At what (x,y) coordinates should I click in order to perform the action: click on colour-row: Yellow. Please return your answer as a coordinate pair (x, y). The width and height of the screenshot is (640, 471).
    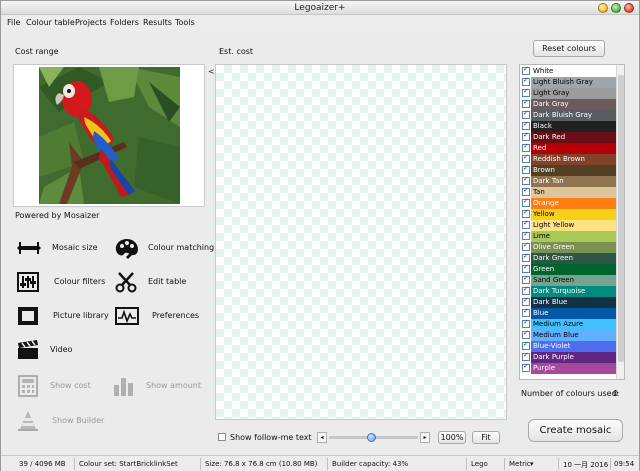
    Looking at the image, I should click on (568, 214).